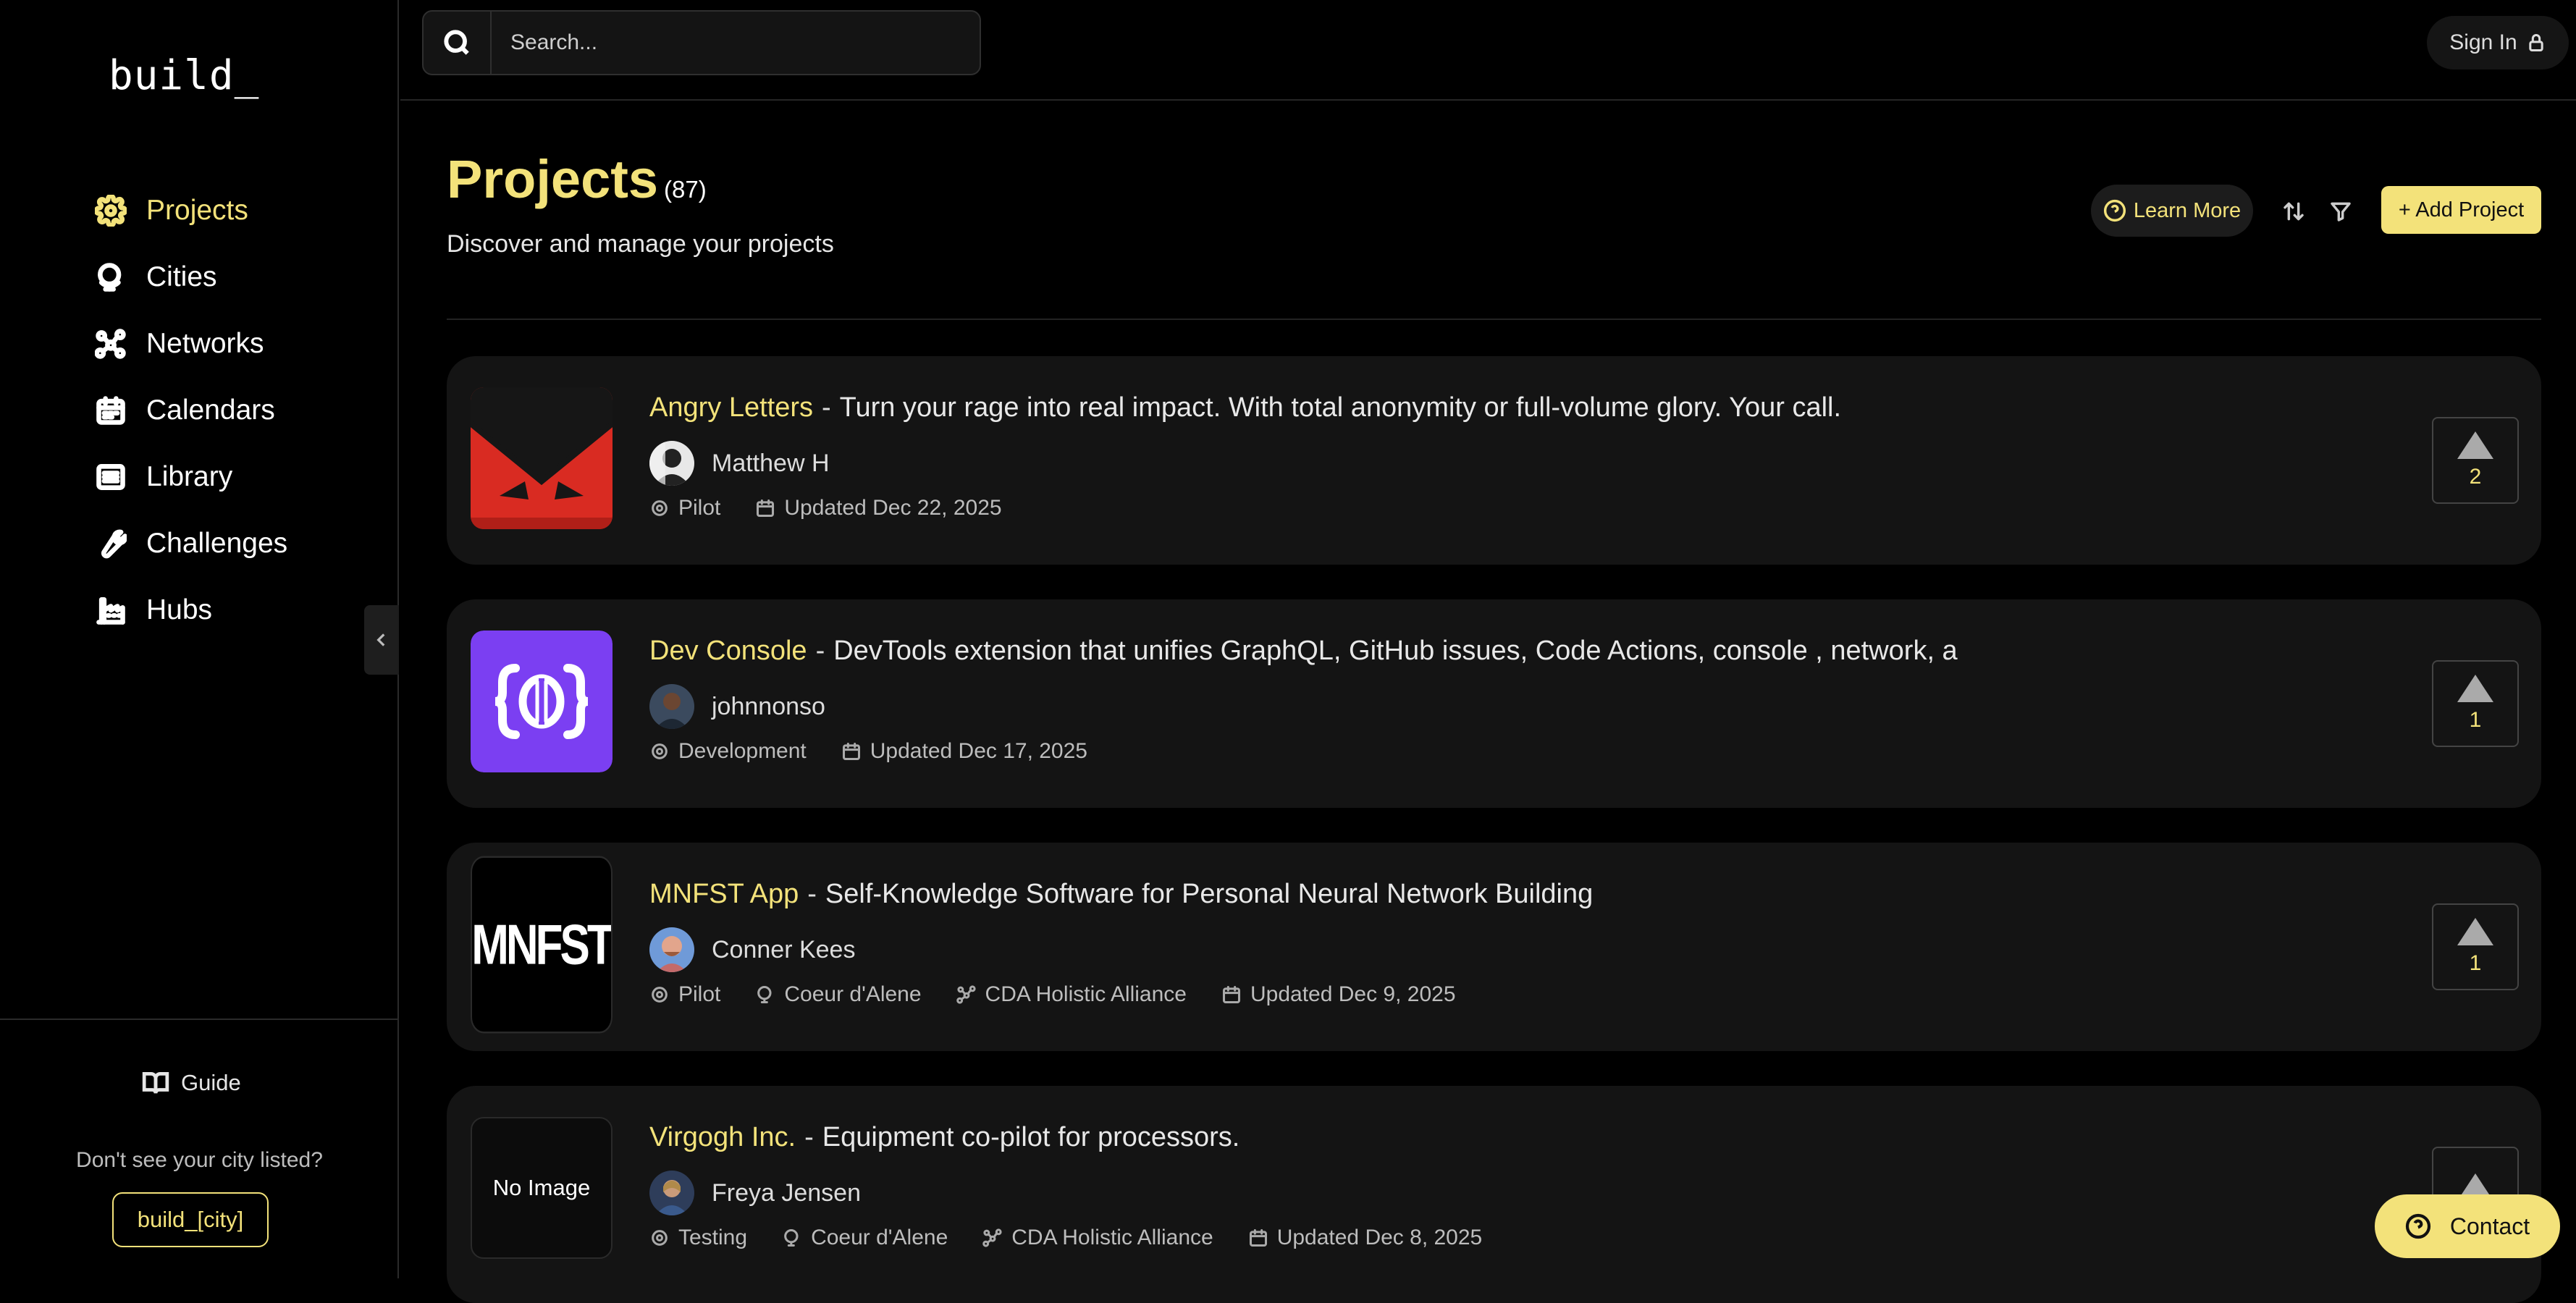  Describe the element at coordinates (731, 408) in the screenshot. I see `project-name: Angry Letters` at that location.